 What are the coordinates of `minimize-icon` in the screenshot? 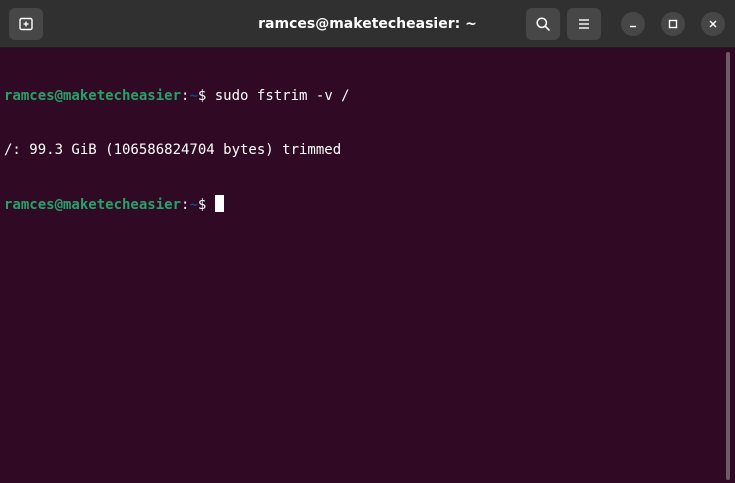 It's located at (633, 24).